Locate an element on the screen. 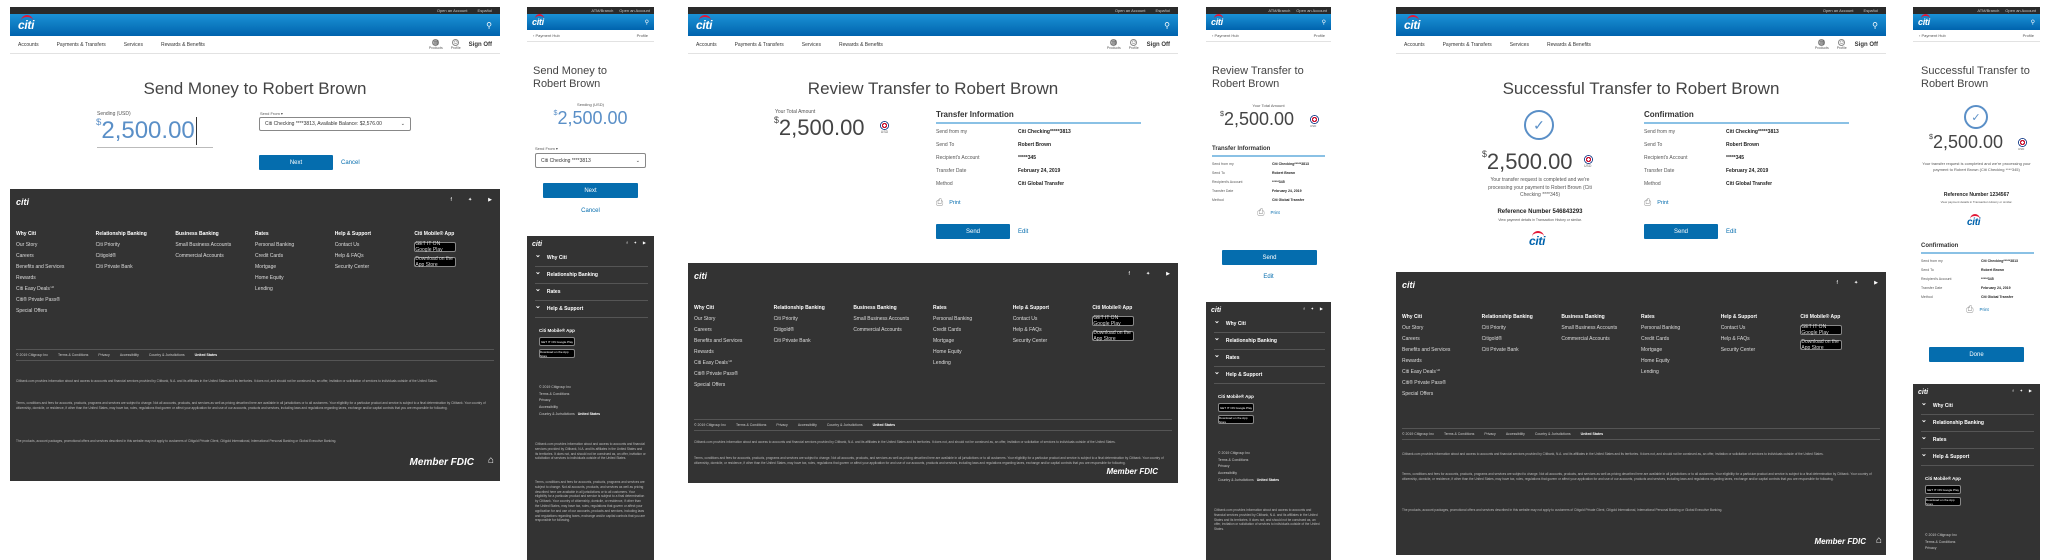 This screenshot has height=560, width=2048. accordion-why-citi: Why Citi is located at coordinates (591, 258).